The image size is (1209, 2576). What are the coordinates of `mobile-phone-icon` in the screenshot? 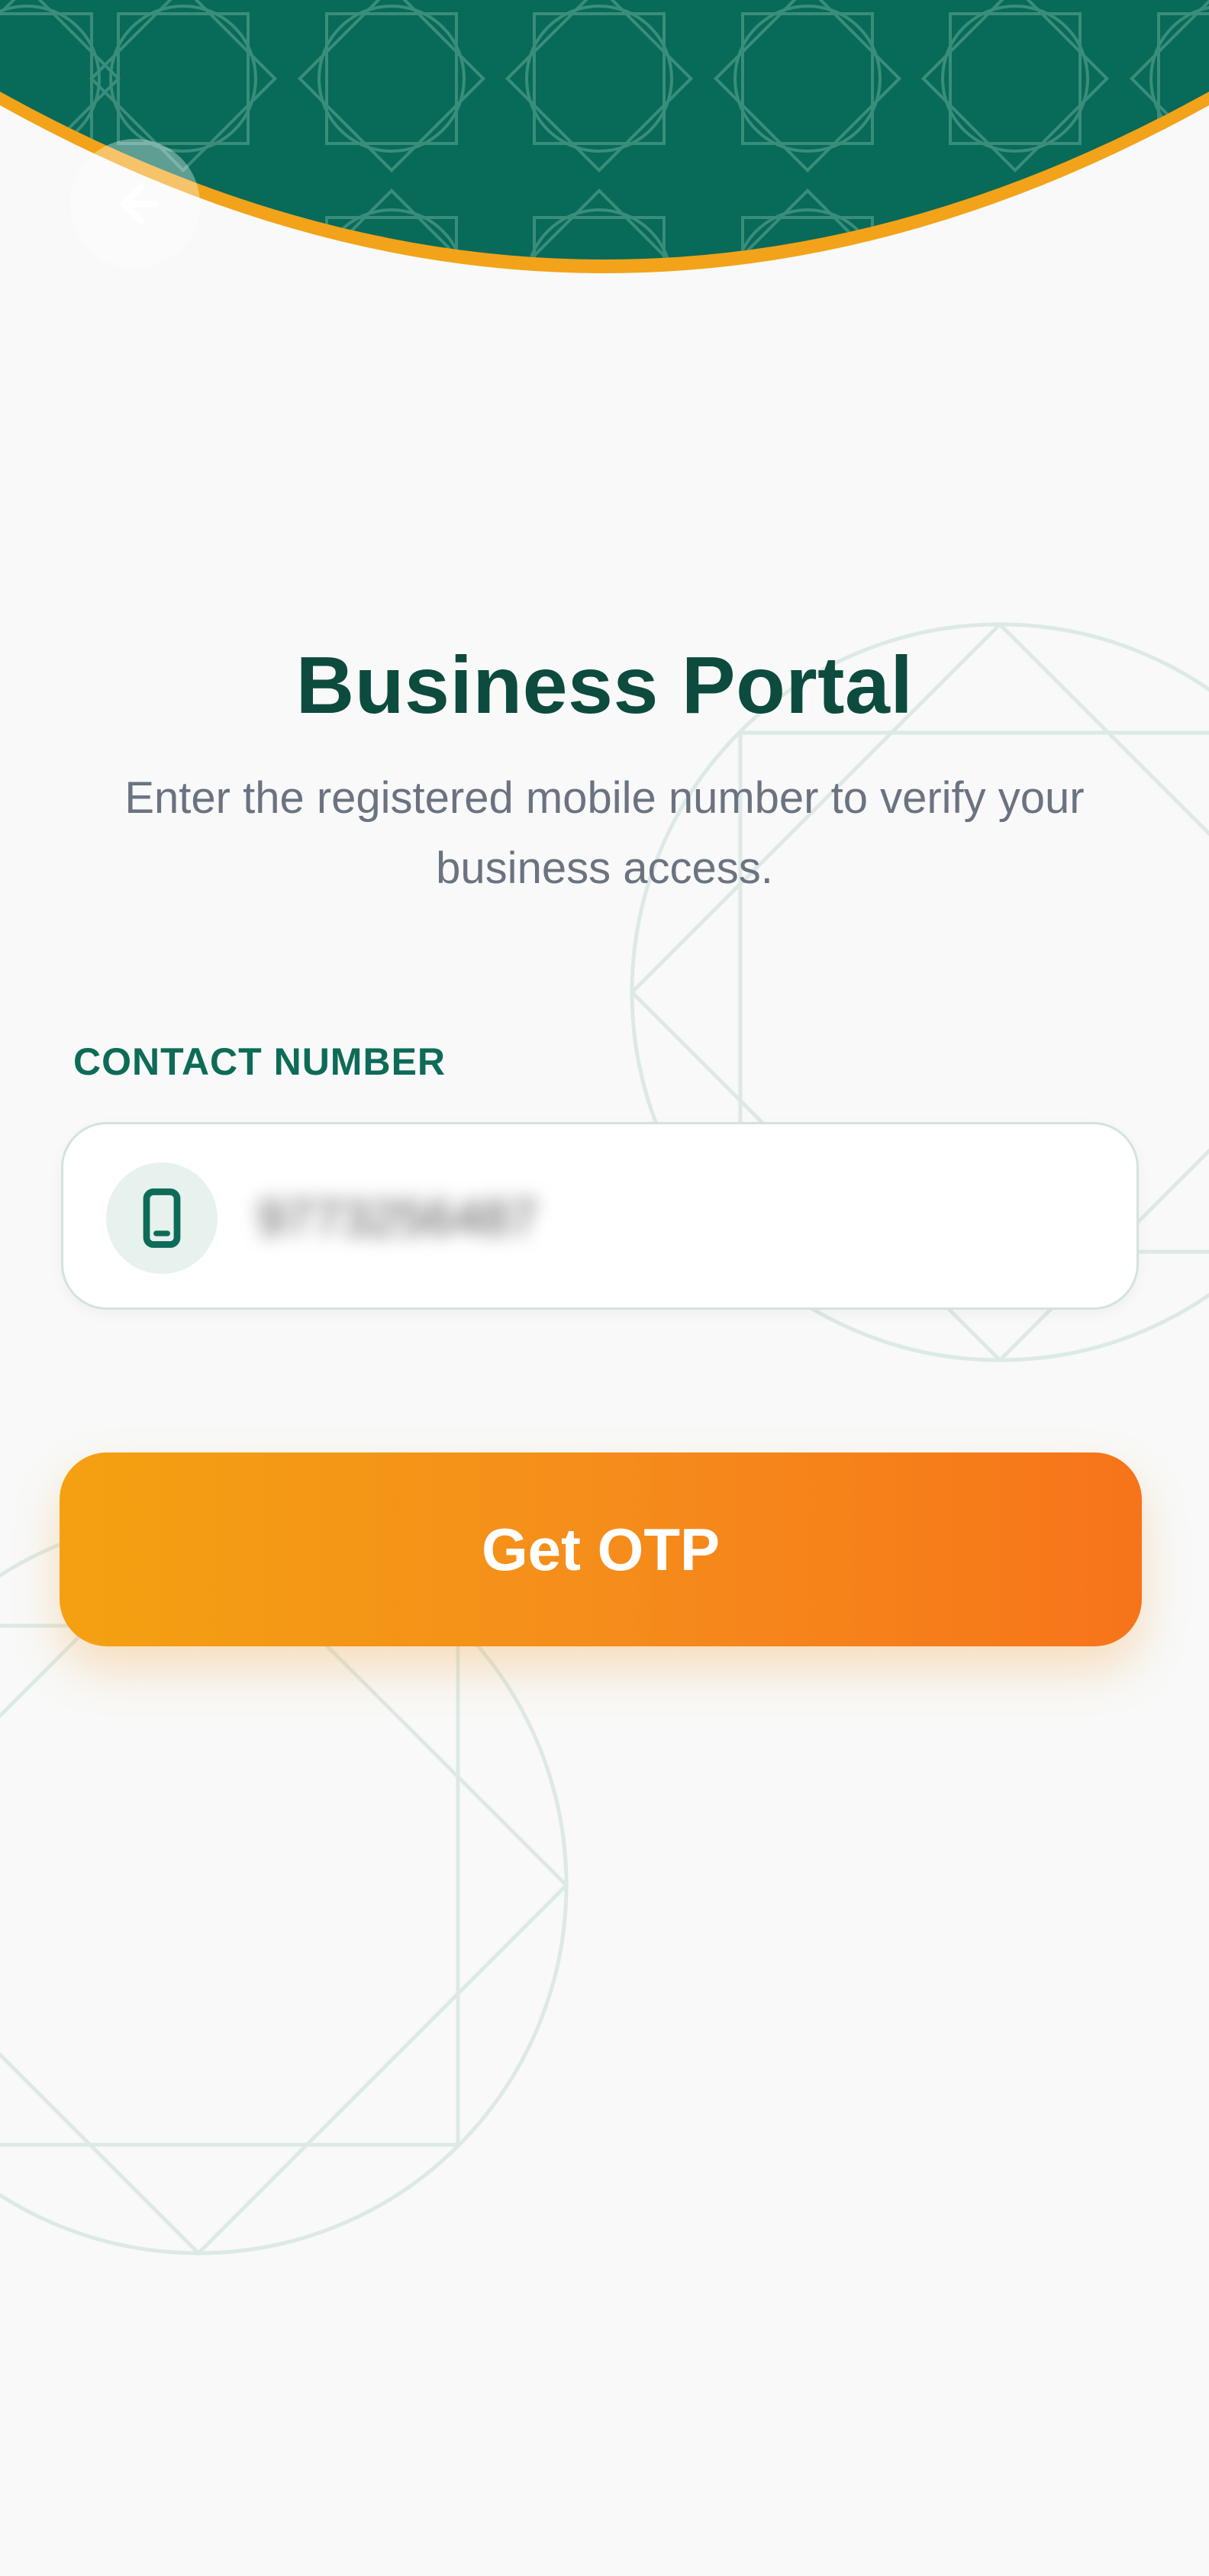 It's located at (162, 1218).